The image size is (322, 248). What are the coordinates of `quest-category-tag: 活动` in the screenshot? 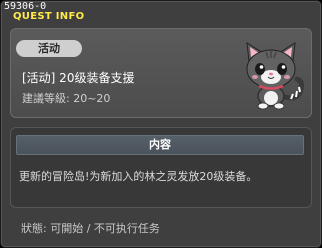 It's located at (49, 48).